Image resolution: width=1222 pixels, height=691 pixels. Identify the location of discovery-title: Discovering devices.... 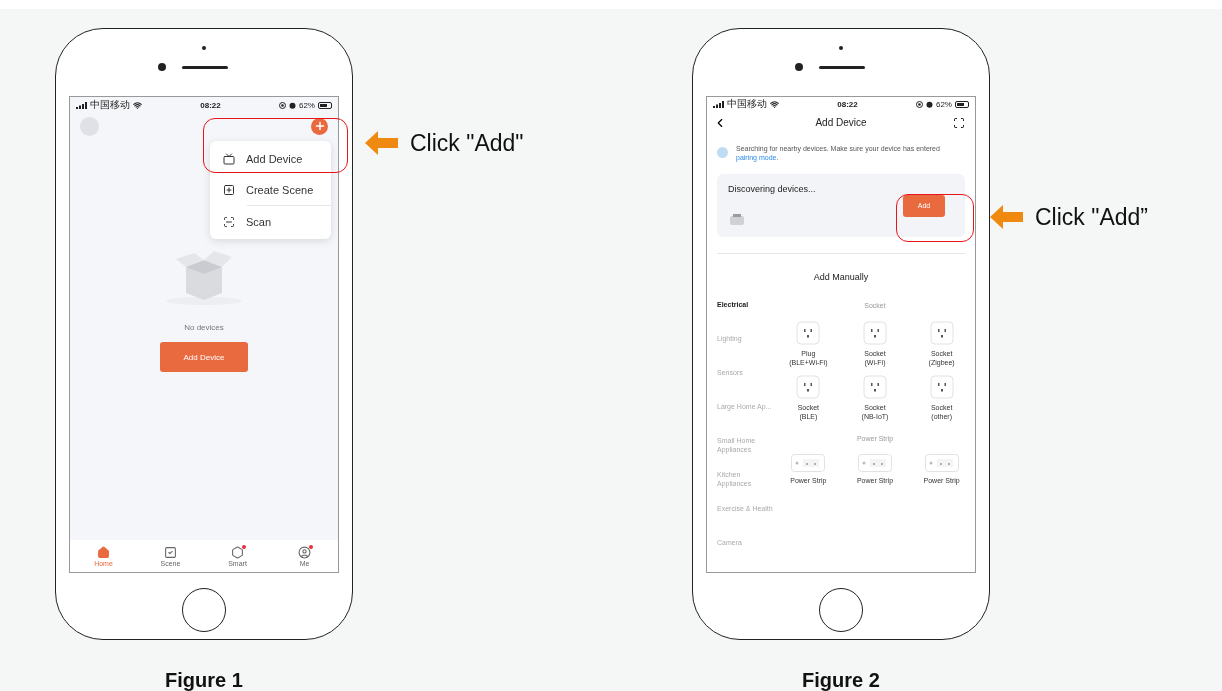
(772, 189).